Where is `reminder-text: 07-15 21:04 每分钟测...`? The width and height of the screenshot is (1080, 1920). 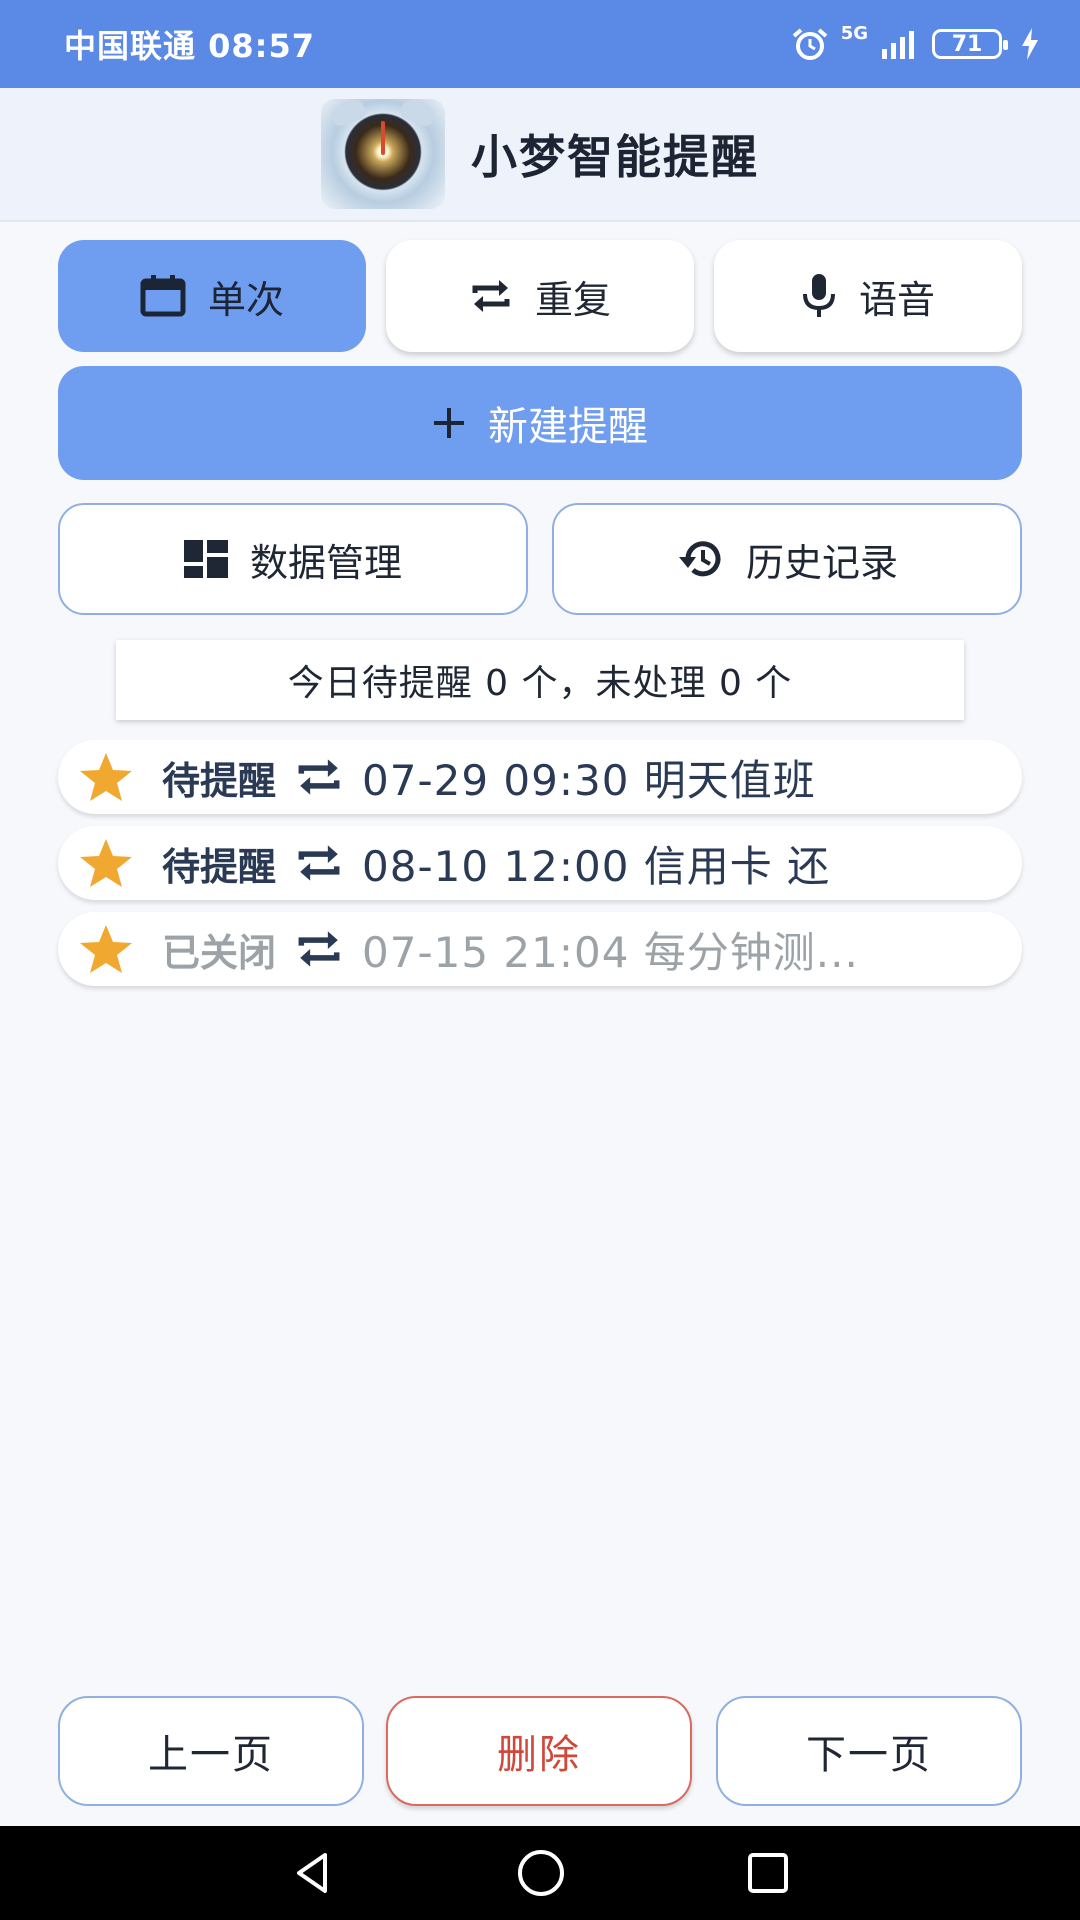 reminder-text: 07-15 21:04 每分钟测... is located at coordinates (610, 952).